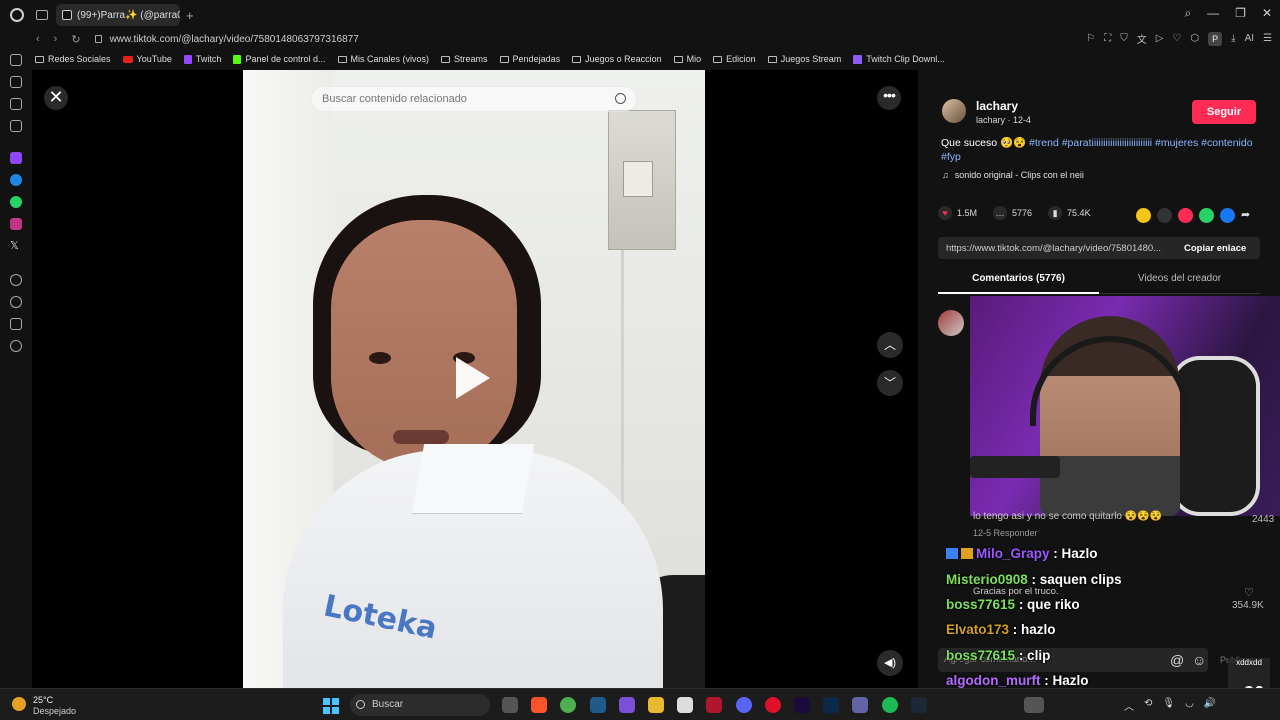 This screenshot has width=1280, height=720. I want to click on shield-icon: ⛉, so click(1124, 38).